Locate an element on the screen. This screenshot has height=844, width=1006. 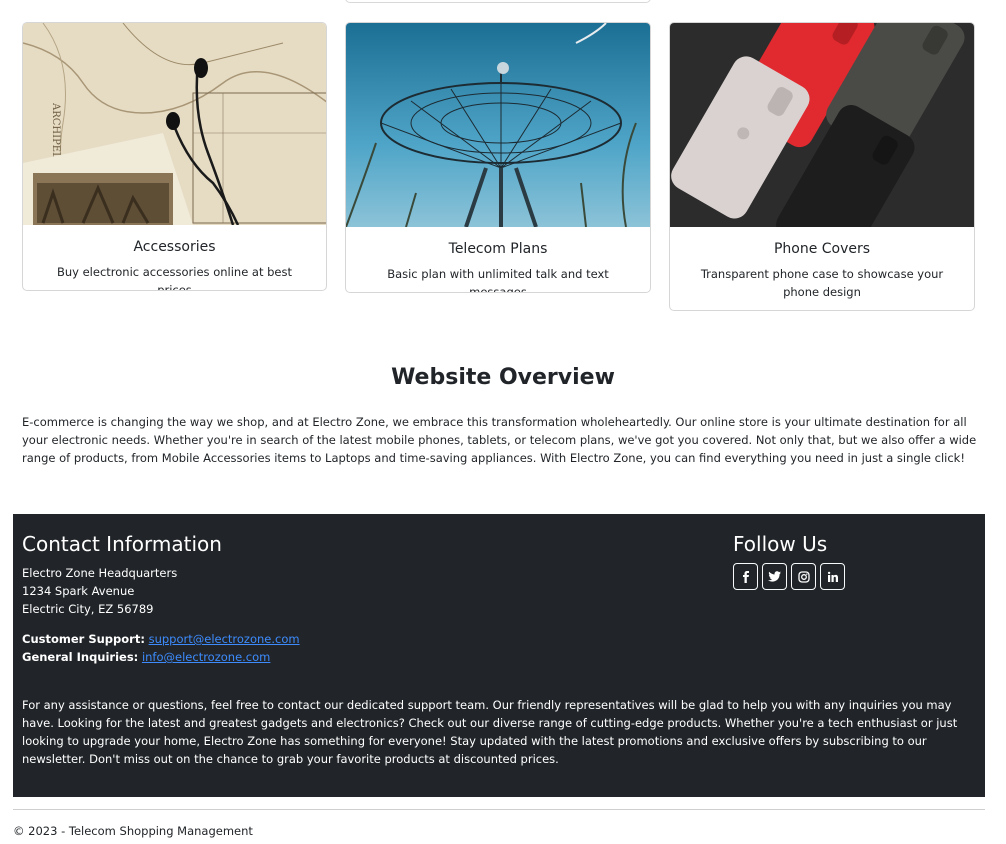
address-line: Electric City, EZ 56789 is located at coordinates (88, 609).